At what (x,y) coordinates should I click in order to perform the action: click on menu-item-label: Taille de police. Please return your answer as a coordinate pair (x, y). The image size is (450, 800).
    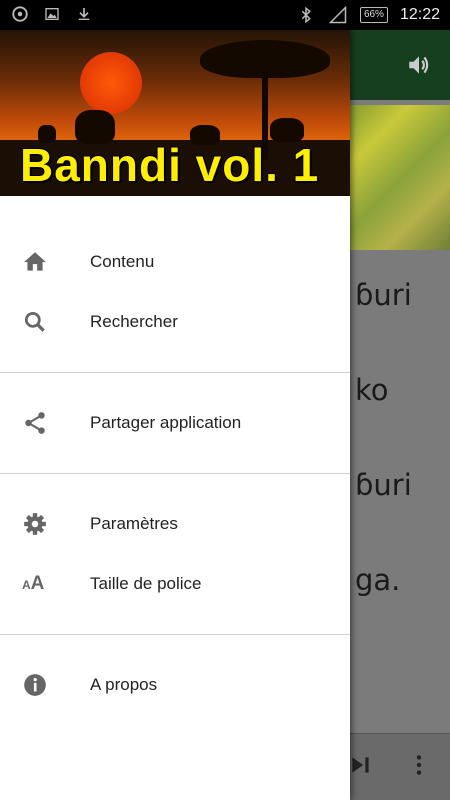
    Looking at the image, I should click on (146, 583).